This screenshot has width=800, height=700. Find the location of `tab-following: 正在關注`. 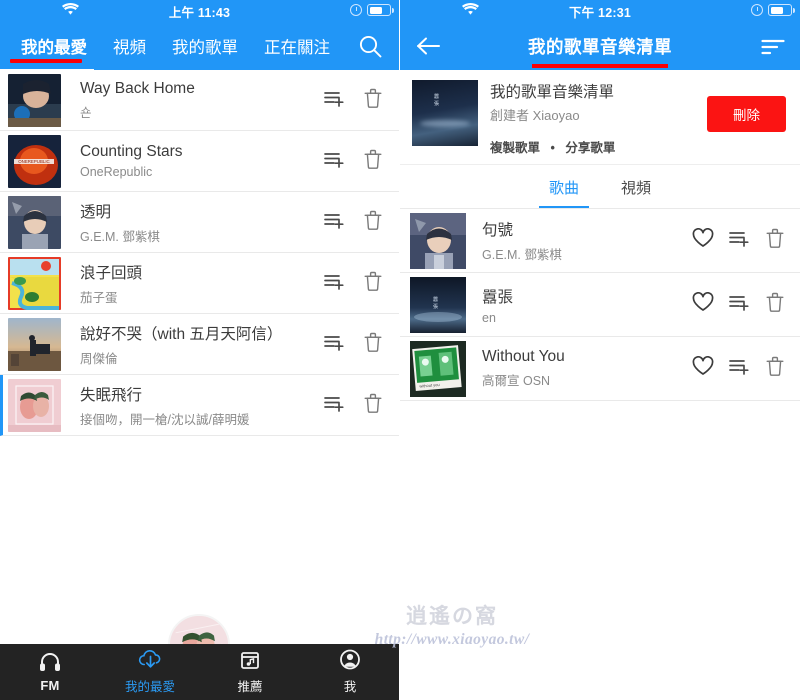

tab-following: 正在關注 is located at coordinates (297, 46).